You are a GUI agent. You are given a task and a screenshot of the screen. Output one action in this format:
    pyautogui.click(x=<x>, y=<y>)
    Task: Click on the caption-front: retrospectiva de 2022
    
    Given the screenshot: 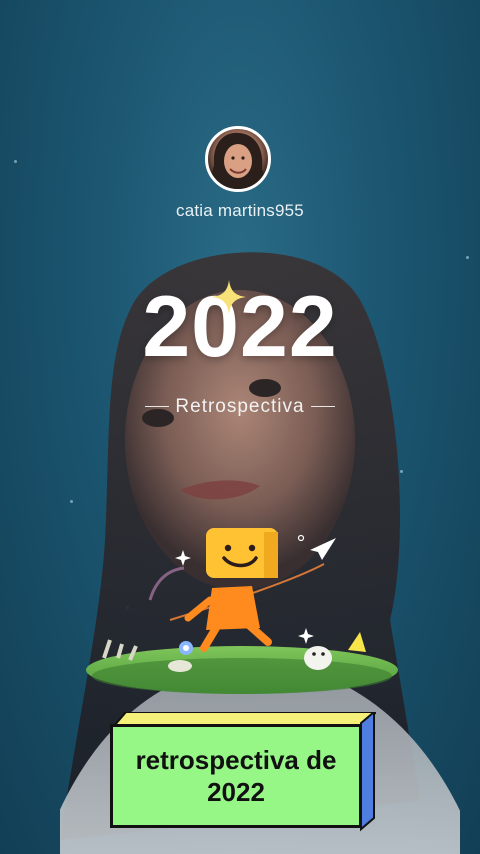 What is the action you would take?
    pyautogui.click(x=236, y=776)
    